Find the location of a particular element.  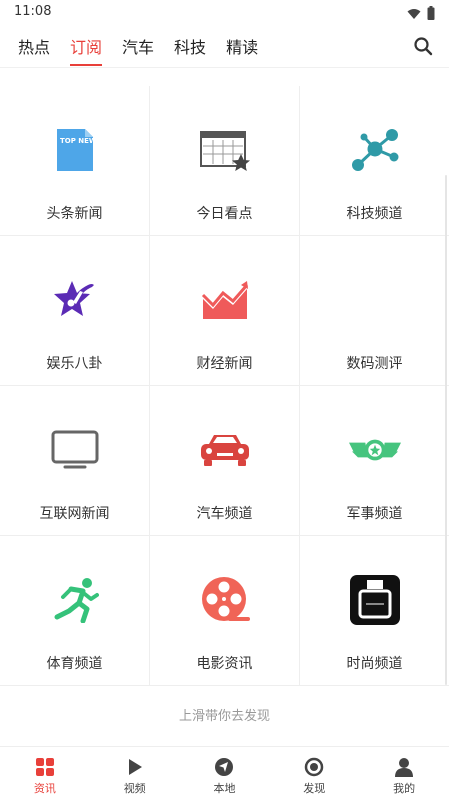

running-man-icon is located at coordinates (75, 600).